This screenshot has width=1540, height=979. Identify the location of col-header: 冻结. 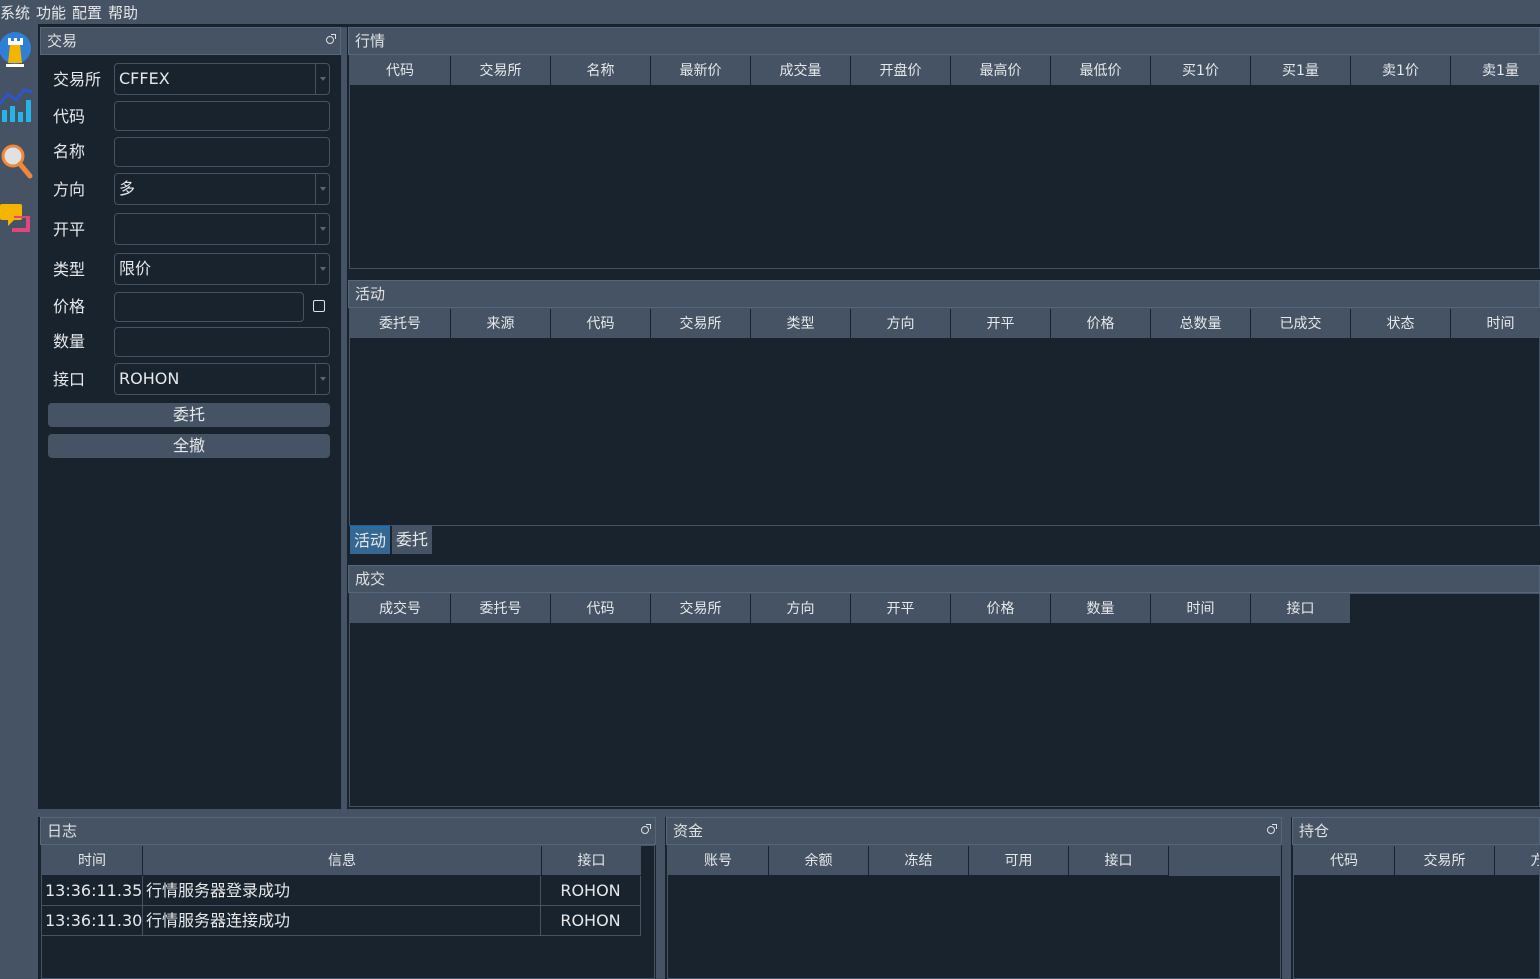
(919, 861).